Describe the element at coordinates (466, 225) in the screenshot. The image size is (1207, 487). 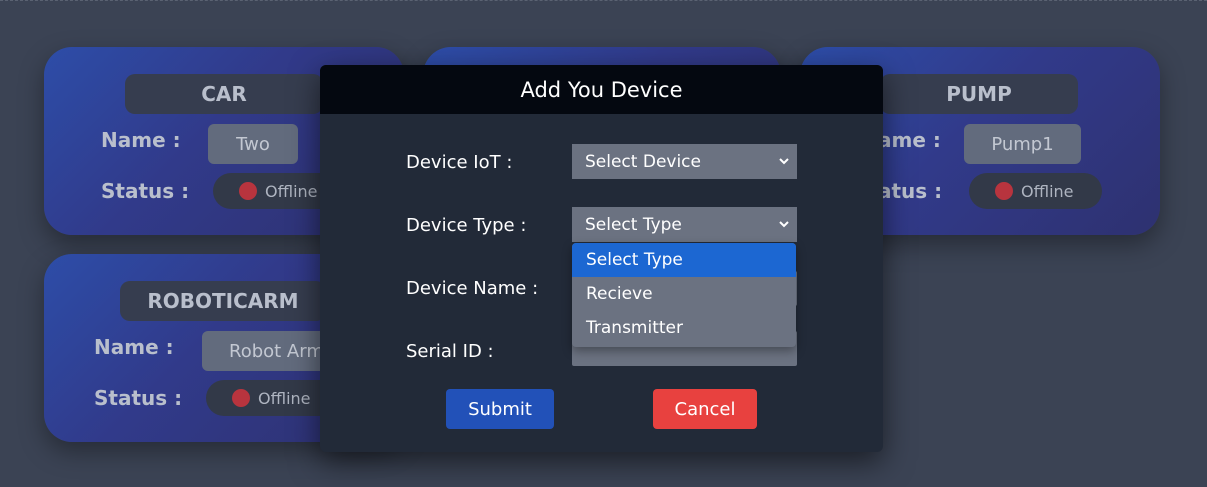
I see `device-type-label: Device Type :` at that location.